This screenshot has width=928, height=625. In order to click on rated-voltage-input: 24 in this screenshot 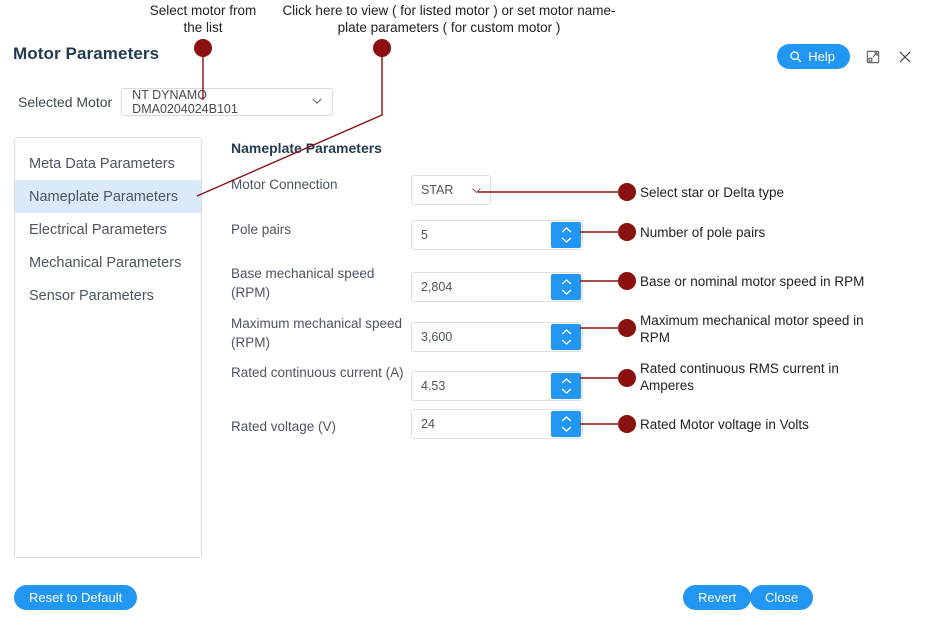, I will do `click(497, 424)`.